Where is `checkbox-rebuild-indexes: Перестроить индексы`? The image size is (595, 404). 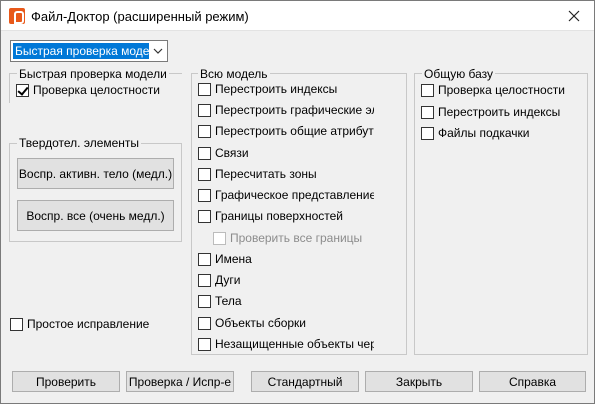 checkbox-rebuild-indexes: Перестроить индексы is located at coordinates (286, 89).